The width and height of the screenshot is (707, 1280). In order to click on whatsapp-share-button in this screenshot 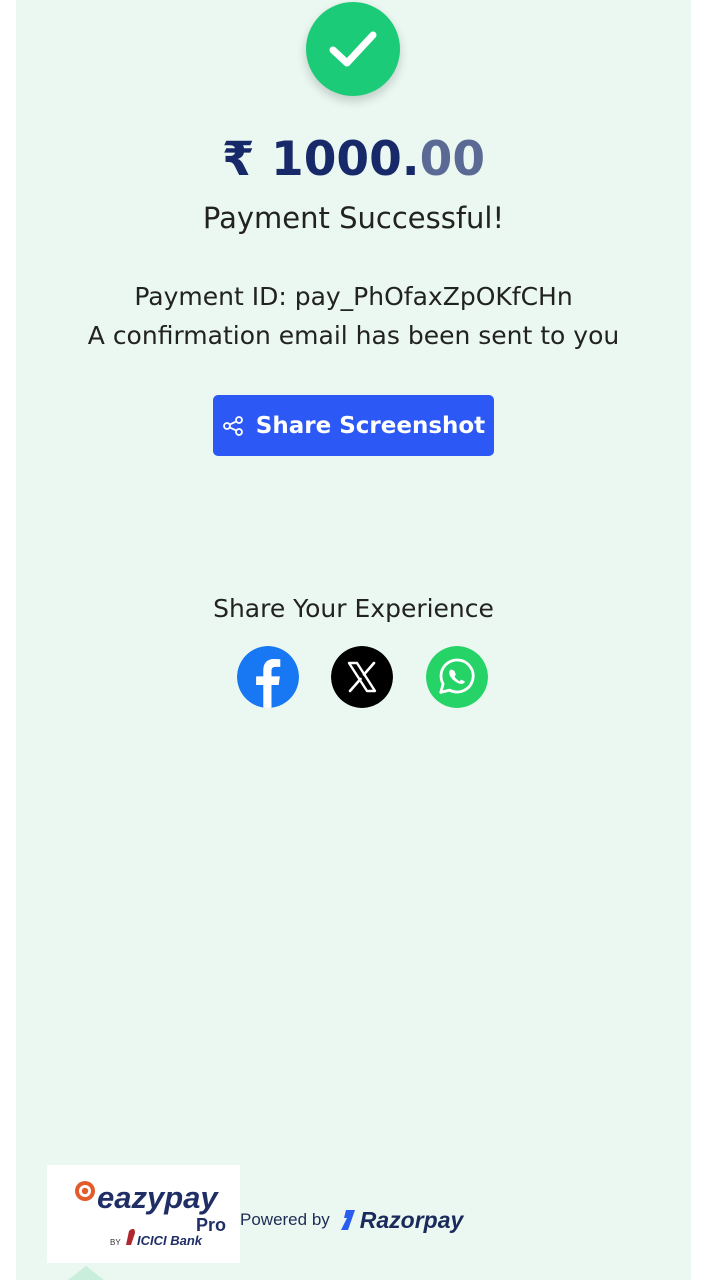, I will do `click(457, 677)`.